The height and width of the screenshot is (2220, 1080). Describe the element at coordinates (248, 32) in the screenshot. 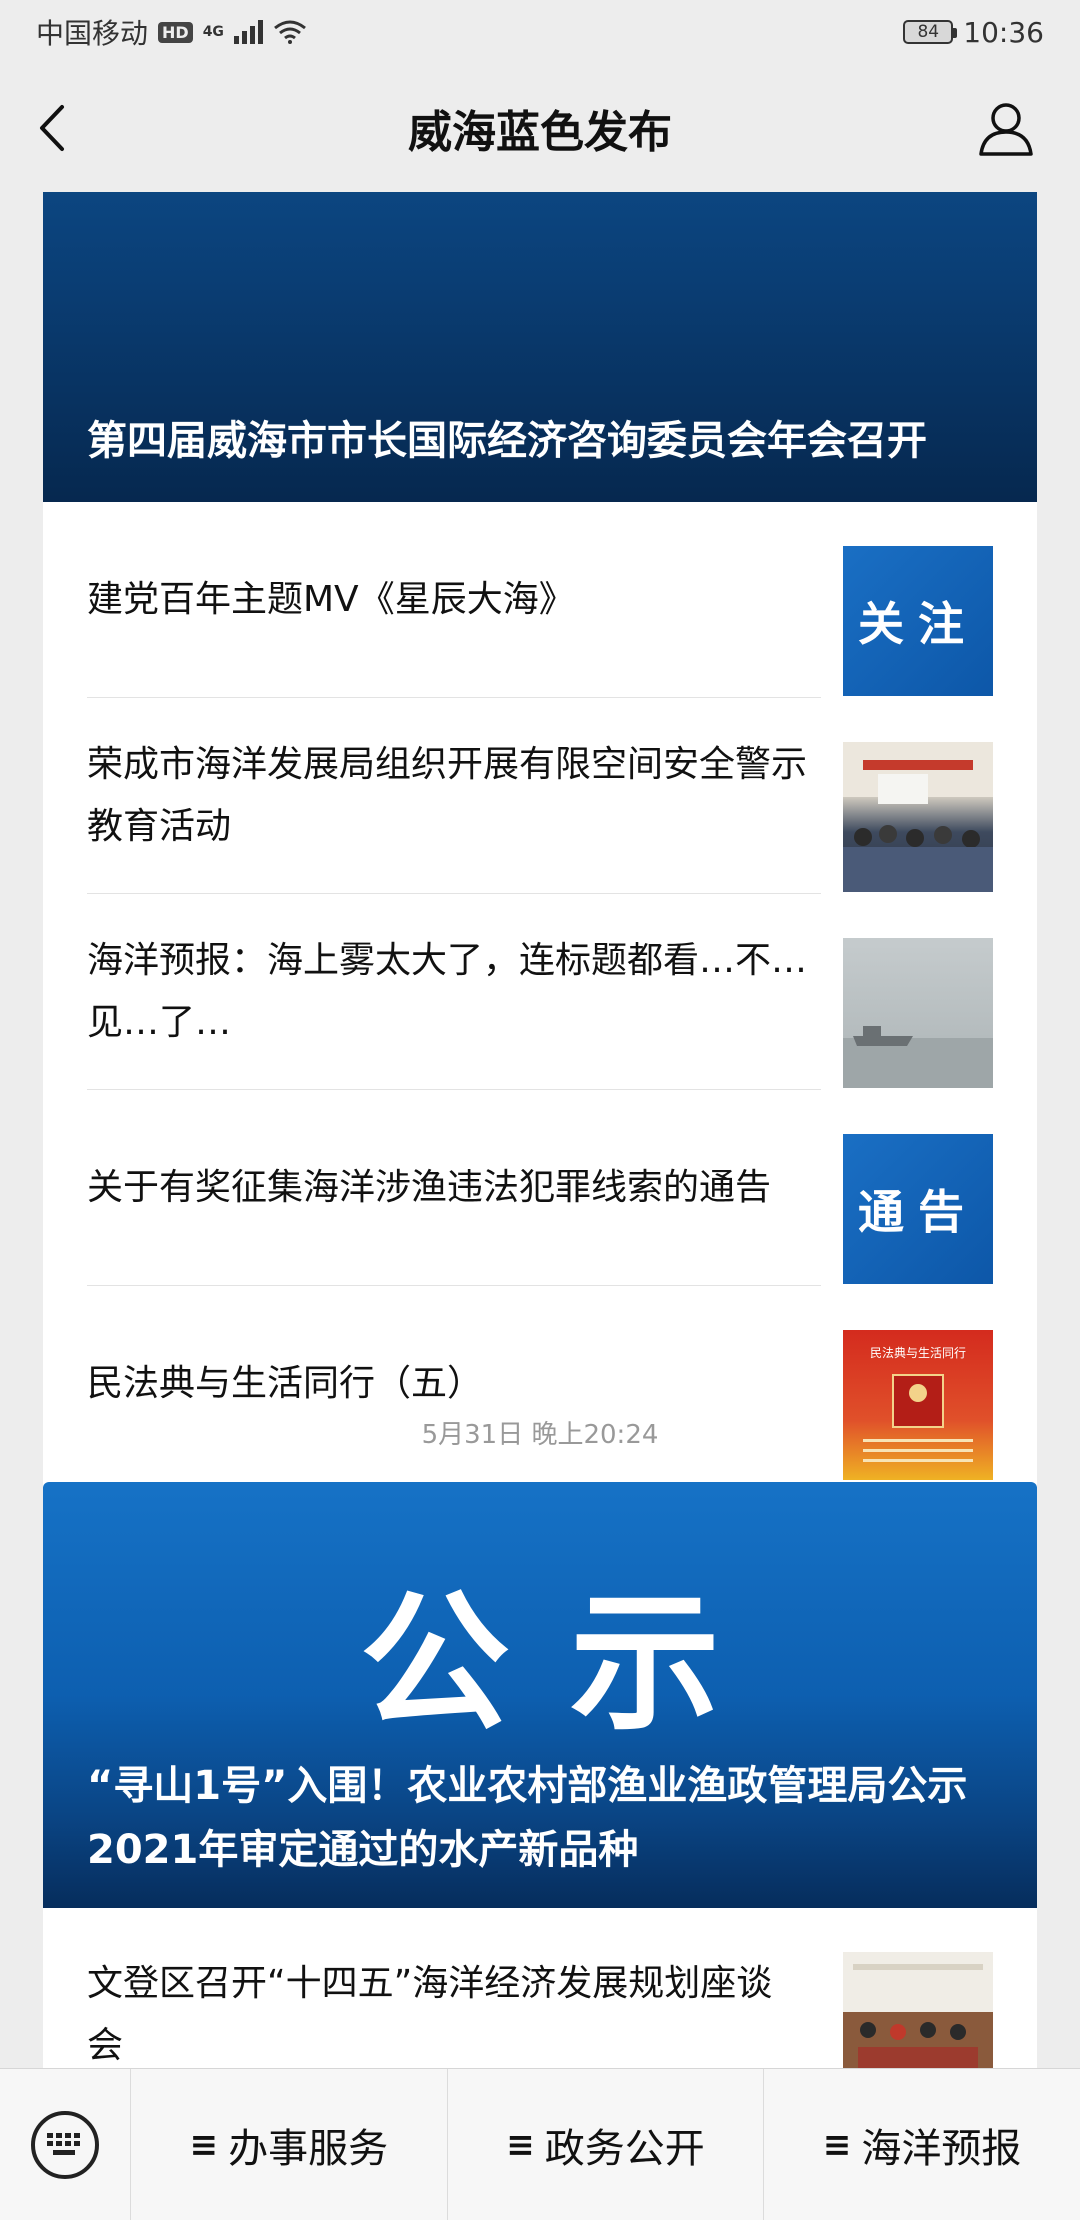

I see `signal-icon` at that location.